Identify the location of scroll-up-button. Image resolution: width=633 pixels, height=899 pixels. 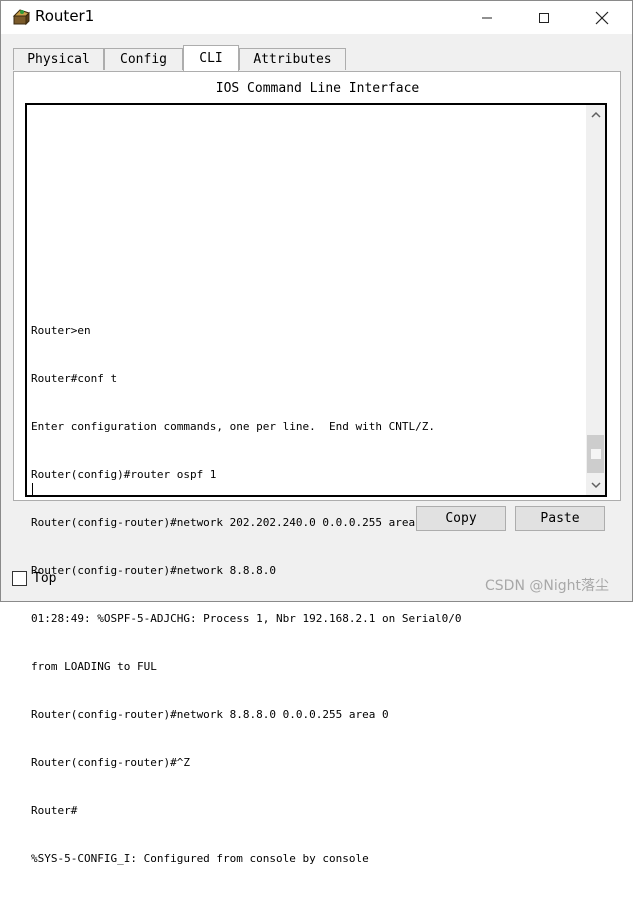
(595, 115).